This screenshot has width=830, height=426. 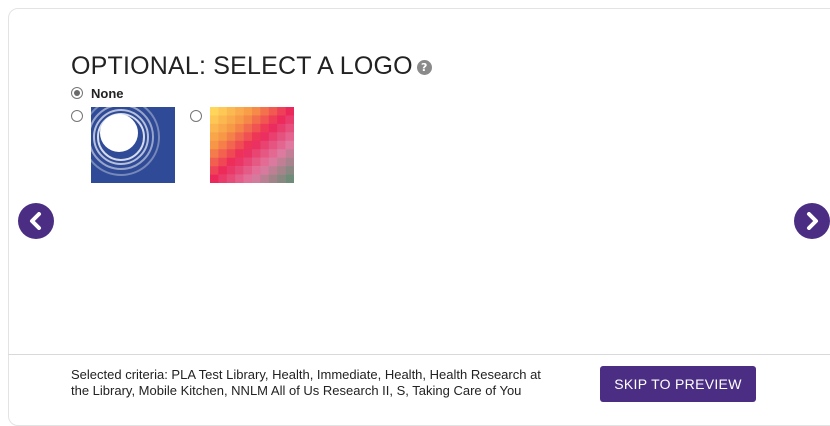 I want to click on gradient-grid-logo, so click(x=252, y=145).